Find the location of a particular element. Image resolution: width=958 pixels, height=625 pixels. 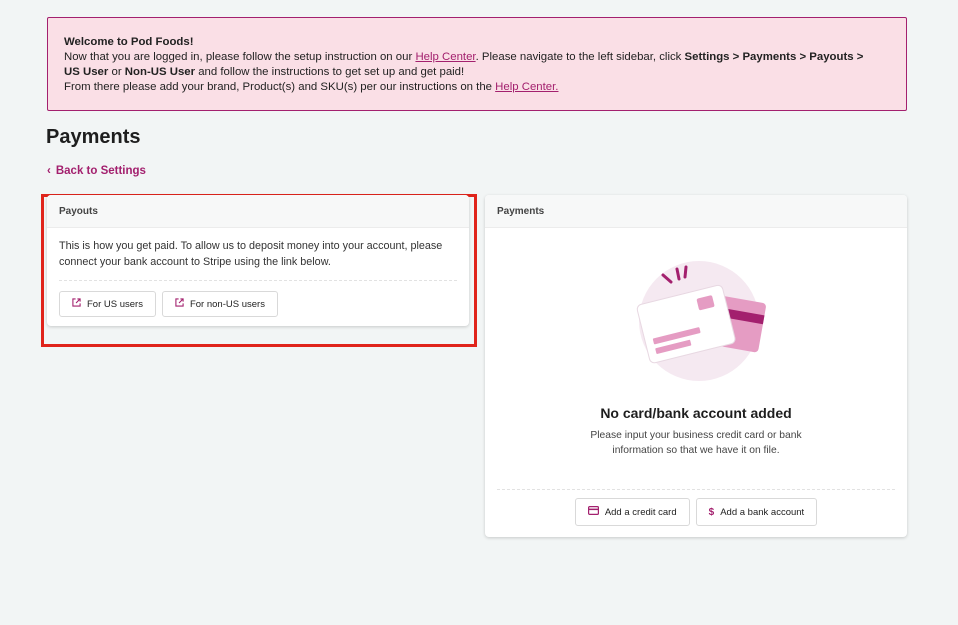

payments-divider is located at coordinates (696, 489).